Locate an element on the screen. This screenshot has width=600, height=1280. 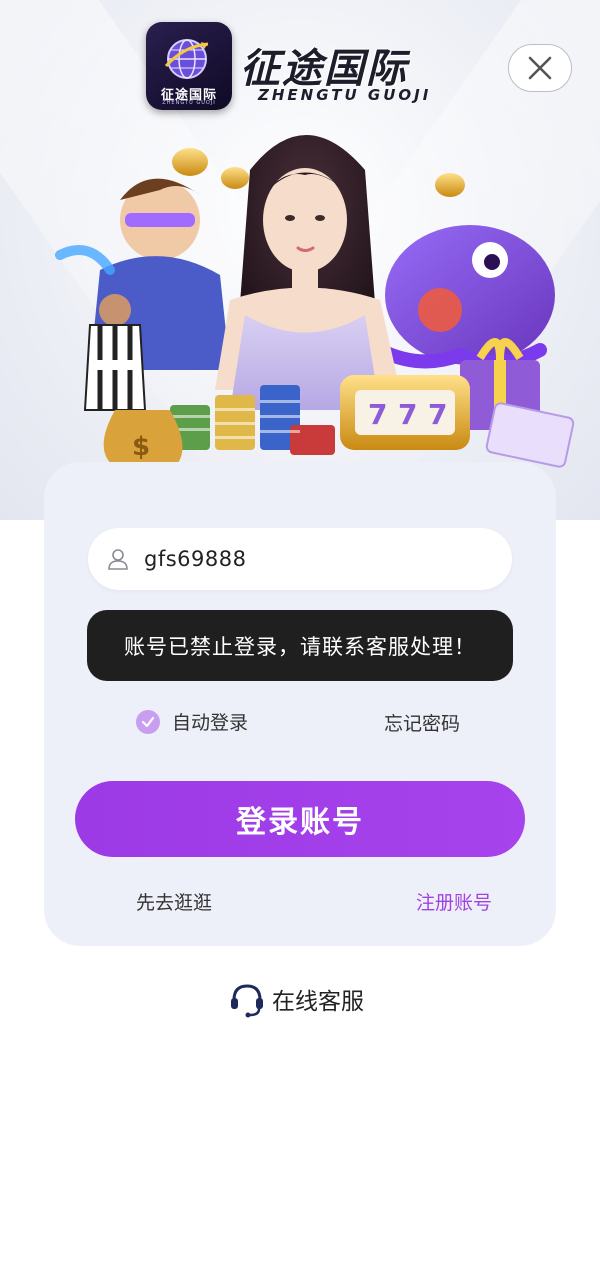
register-link: 注册账号 is located at coordinates (454, 901).